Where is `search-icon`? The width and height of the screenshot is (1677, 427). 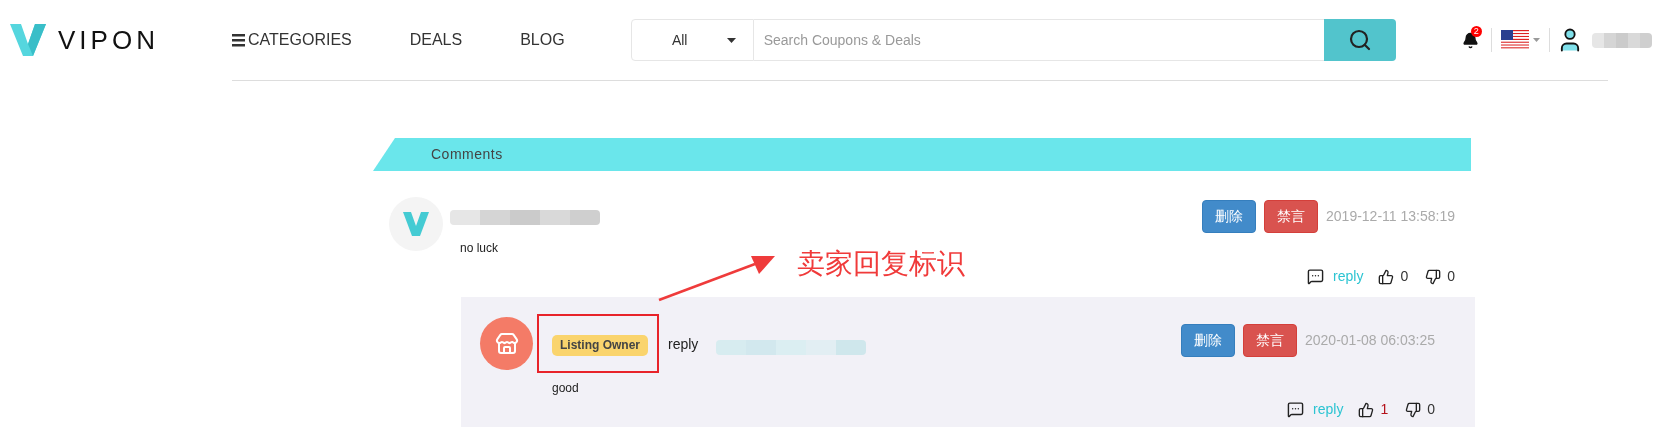
search-icon is located at coordinates (1359, 40).